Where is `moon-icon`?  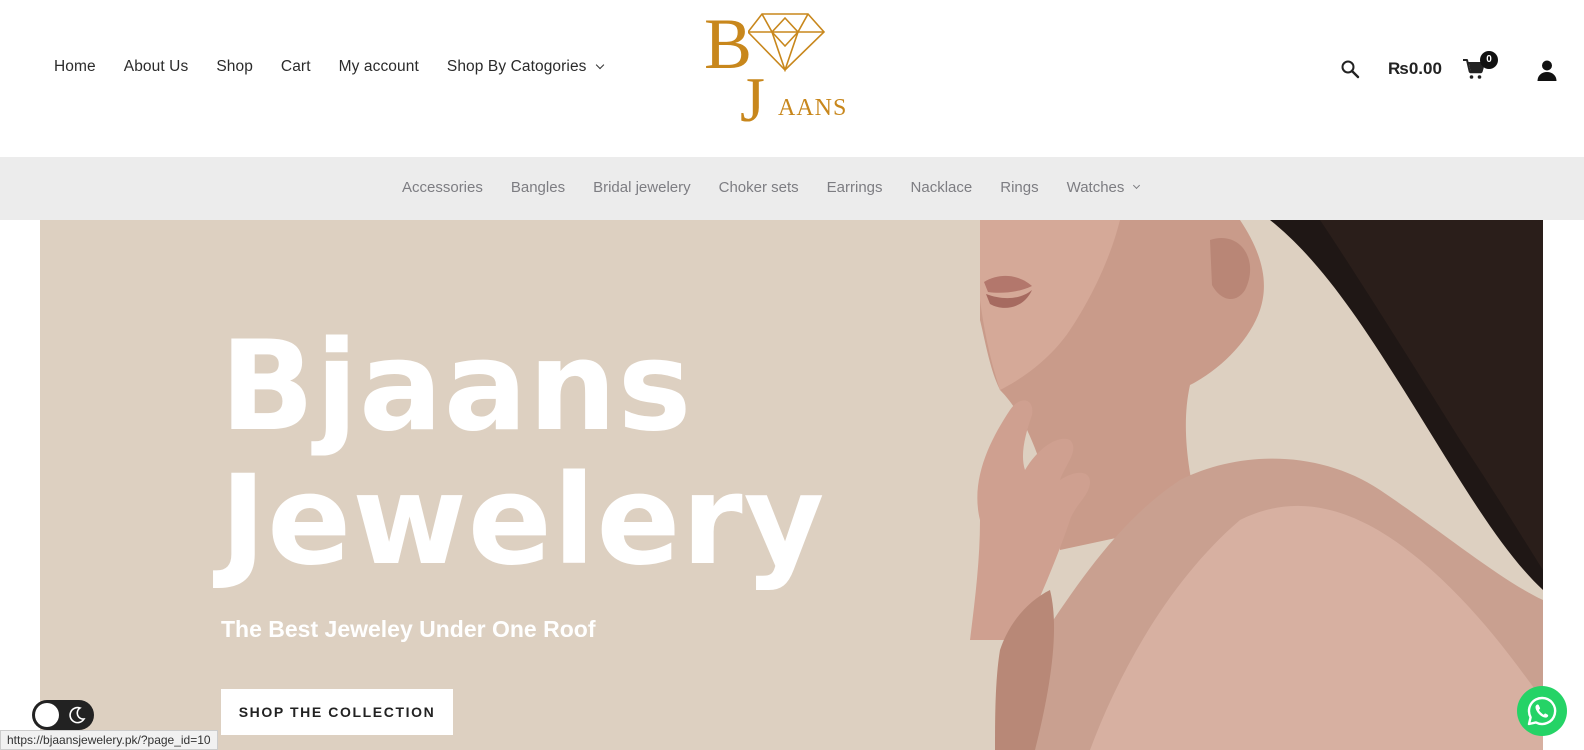 moon-icon is located at coordinates (77, 715).